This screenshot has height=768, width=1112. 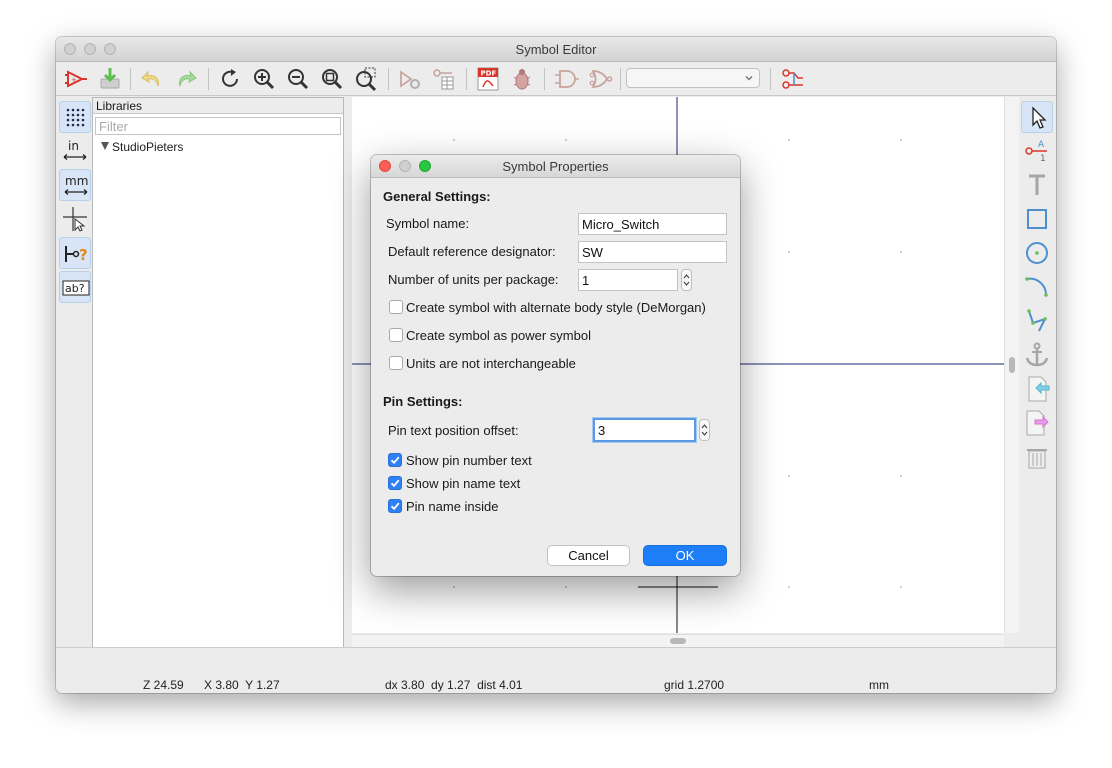 What do you see at coordinates (463, 483) in the screenshot?
I see `show-pin-name-label: Show pin name text` at bounding box center [463, 483].